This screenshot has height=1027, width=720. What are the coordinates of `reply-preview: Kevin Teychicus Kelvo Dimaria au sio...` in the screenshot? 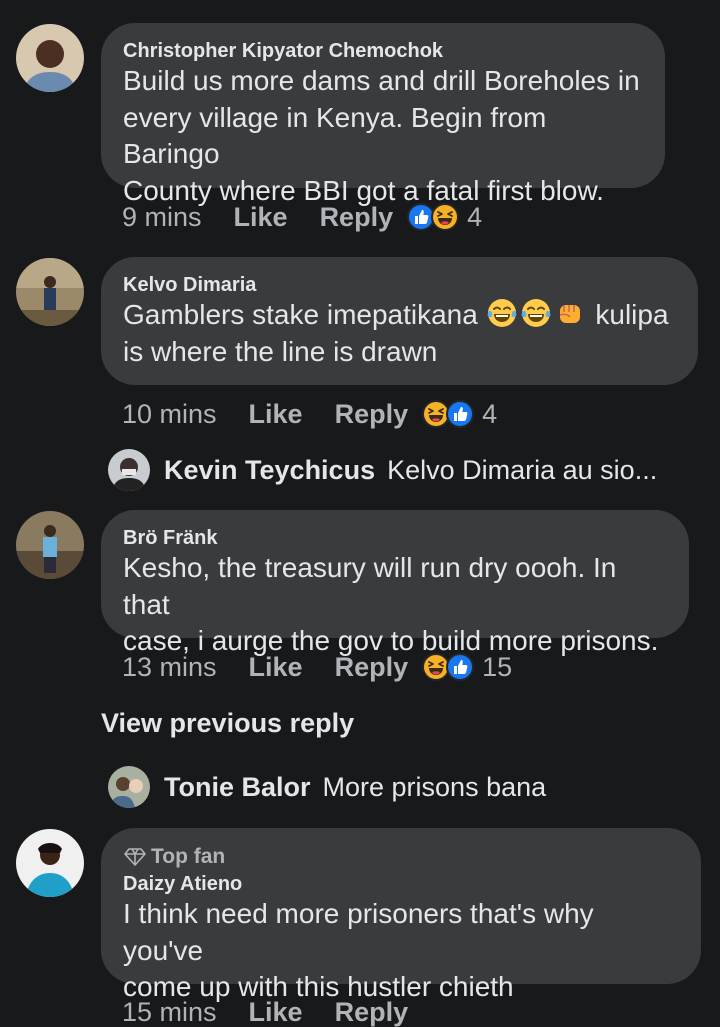 It's located at (382, 470).